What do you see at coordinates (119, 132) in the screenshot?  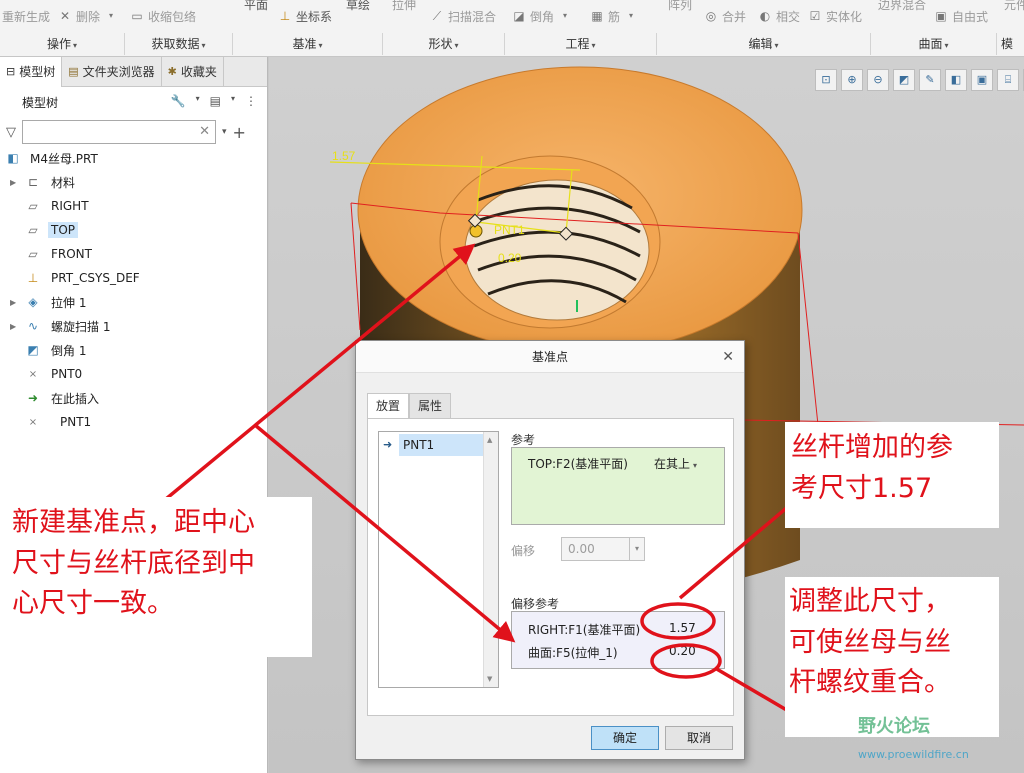 I see `search-input: ✕` at bounding box center [119, 132].